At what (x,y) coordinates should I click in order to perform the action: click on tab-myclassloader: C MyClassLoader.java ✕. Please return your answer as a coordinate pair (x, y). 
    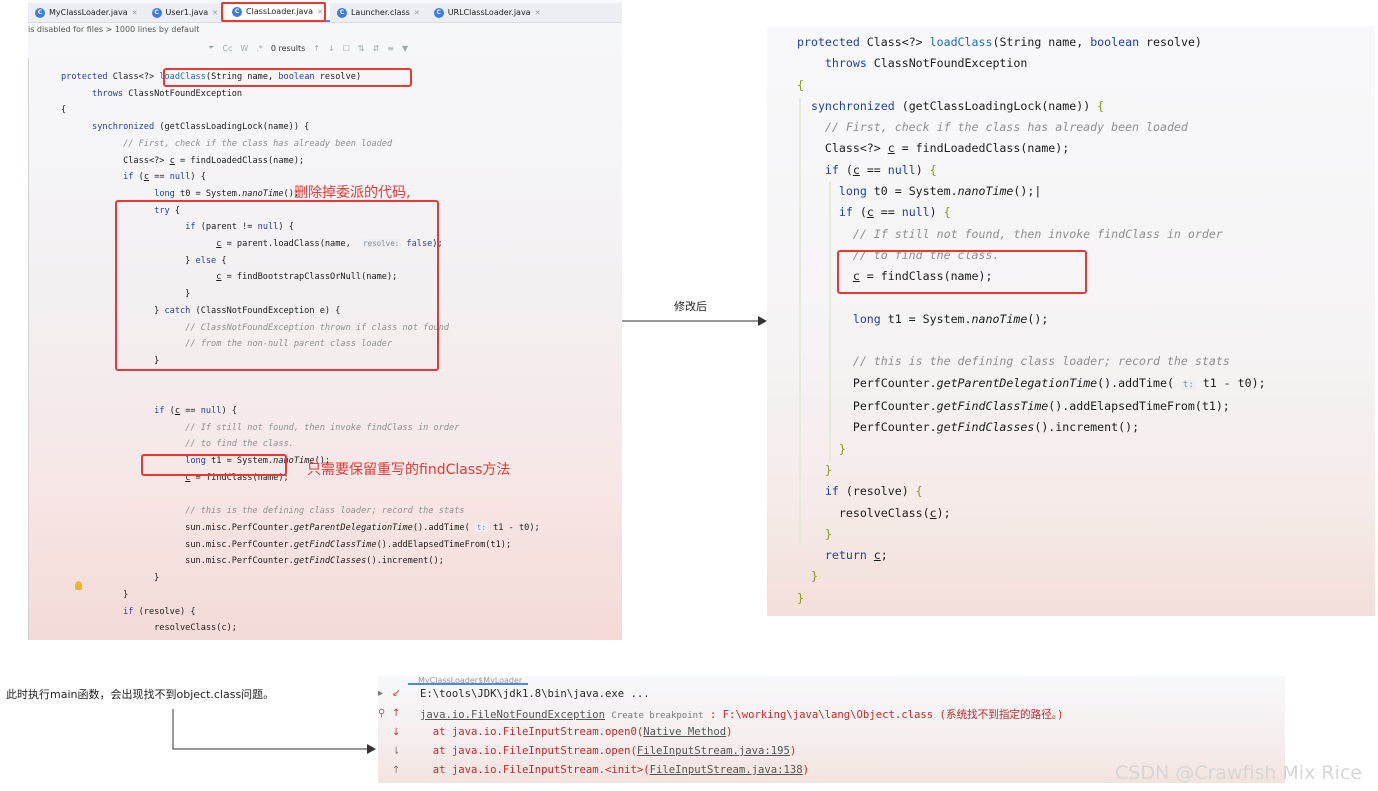
    Looking at the image, I should click on (86, 12).